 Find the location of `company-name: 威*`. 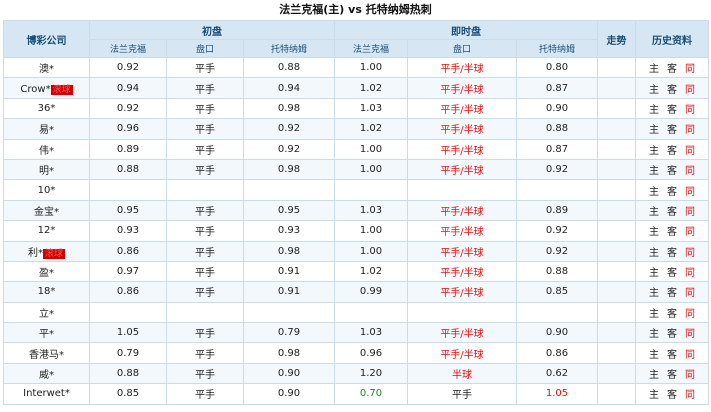

company-name: 威* is located at coordinates (46, 375).